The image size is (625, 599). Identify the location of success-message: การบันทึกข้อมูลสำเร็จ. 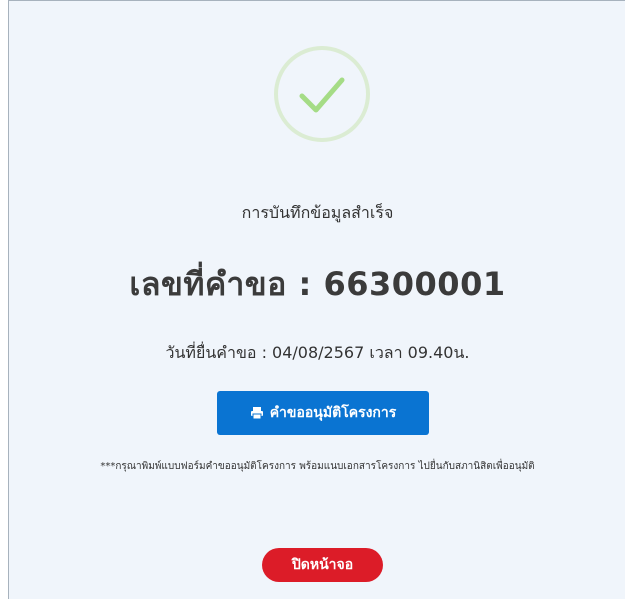
(317, 212).